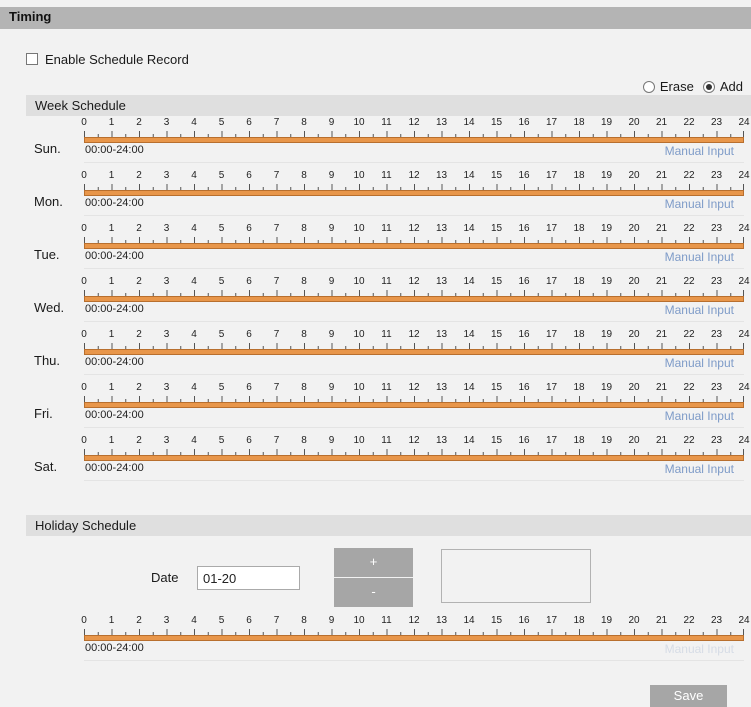 The width and height of the screenshot is (751, 707). Describe the element at coordinates (47, 360) in the screenshot. I see `day-row-thu-day-label: Thu.` at that location.